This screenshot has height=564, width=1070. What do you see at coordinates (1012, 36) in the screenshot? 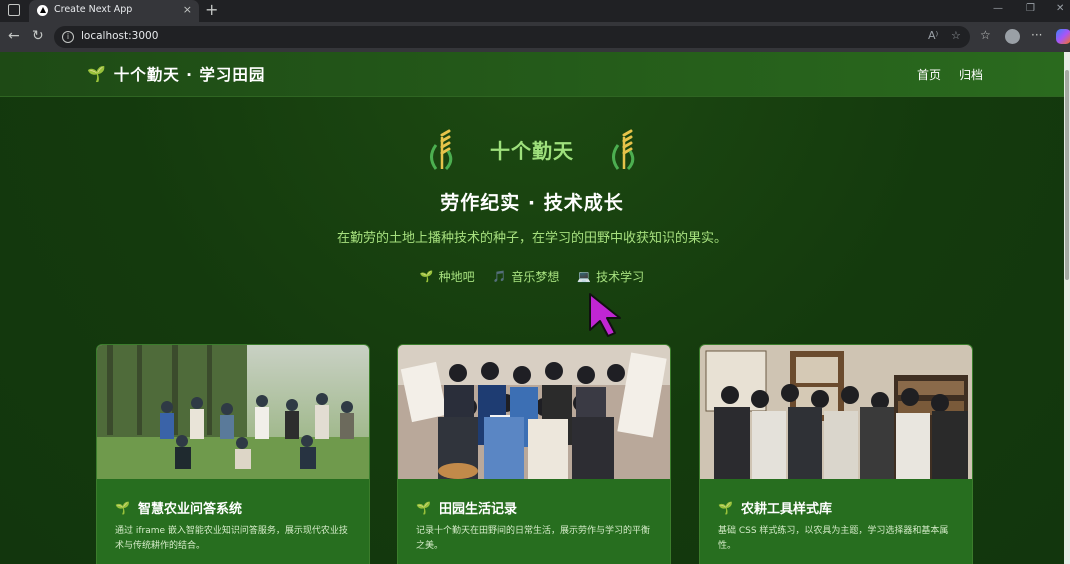
I see `profile-avatar-icon` at bounding box center [1012, 36].